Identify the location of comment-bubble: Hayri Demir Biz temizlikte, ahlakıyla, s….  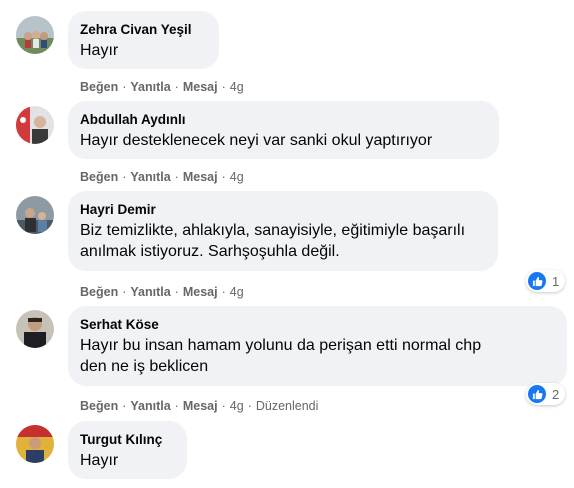
(283, 231).